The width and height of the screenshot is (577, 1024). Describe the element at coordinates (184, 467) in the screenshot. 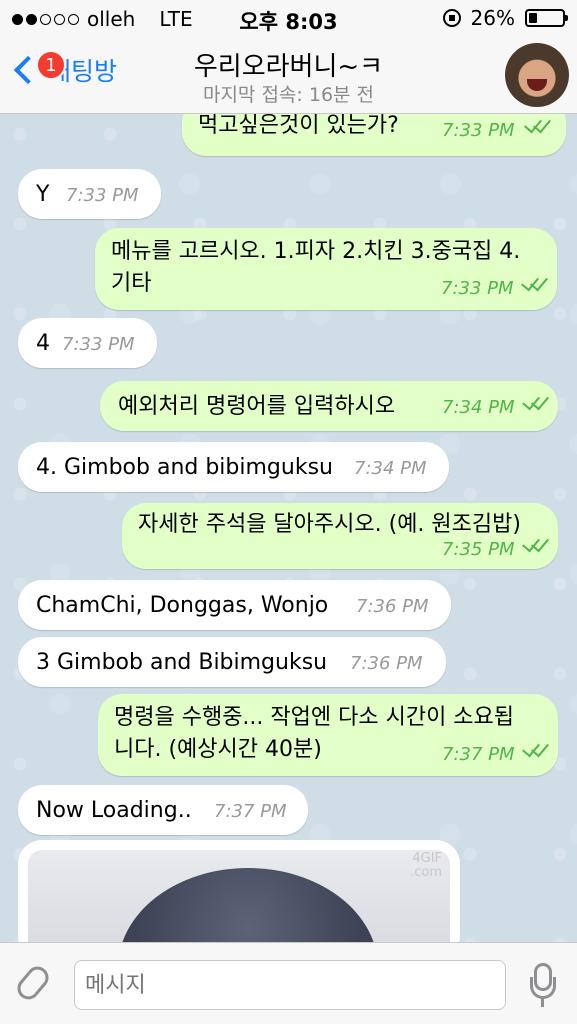

I see `message-text: 4. Gimbob and bibimguksu` at that location.